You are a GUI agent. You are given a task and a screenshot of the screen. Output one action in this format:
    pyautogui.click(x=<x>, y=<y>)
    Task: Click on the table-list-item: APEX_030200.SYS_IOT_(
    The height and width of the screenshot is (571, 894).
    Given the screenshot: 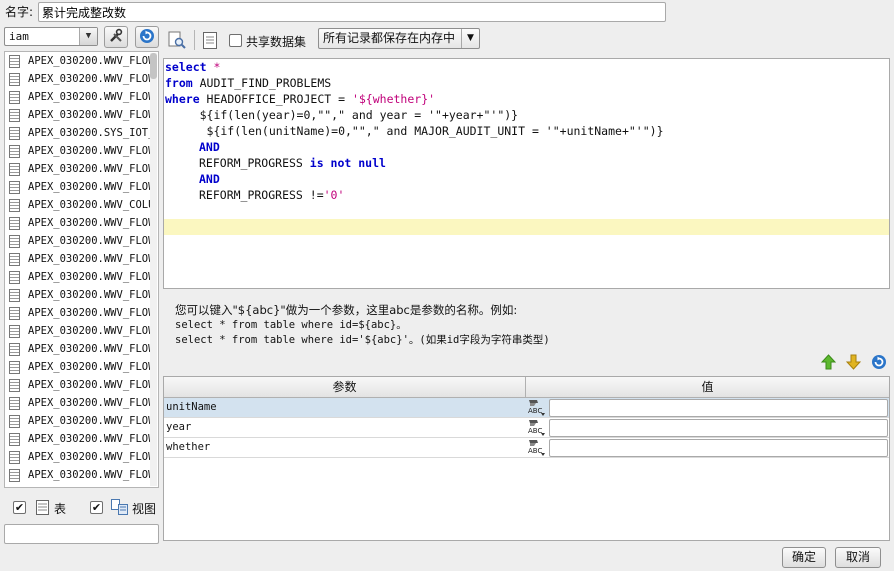 What is the action you would take?
    pyautogui.click(x=78, y=133)
    